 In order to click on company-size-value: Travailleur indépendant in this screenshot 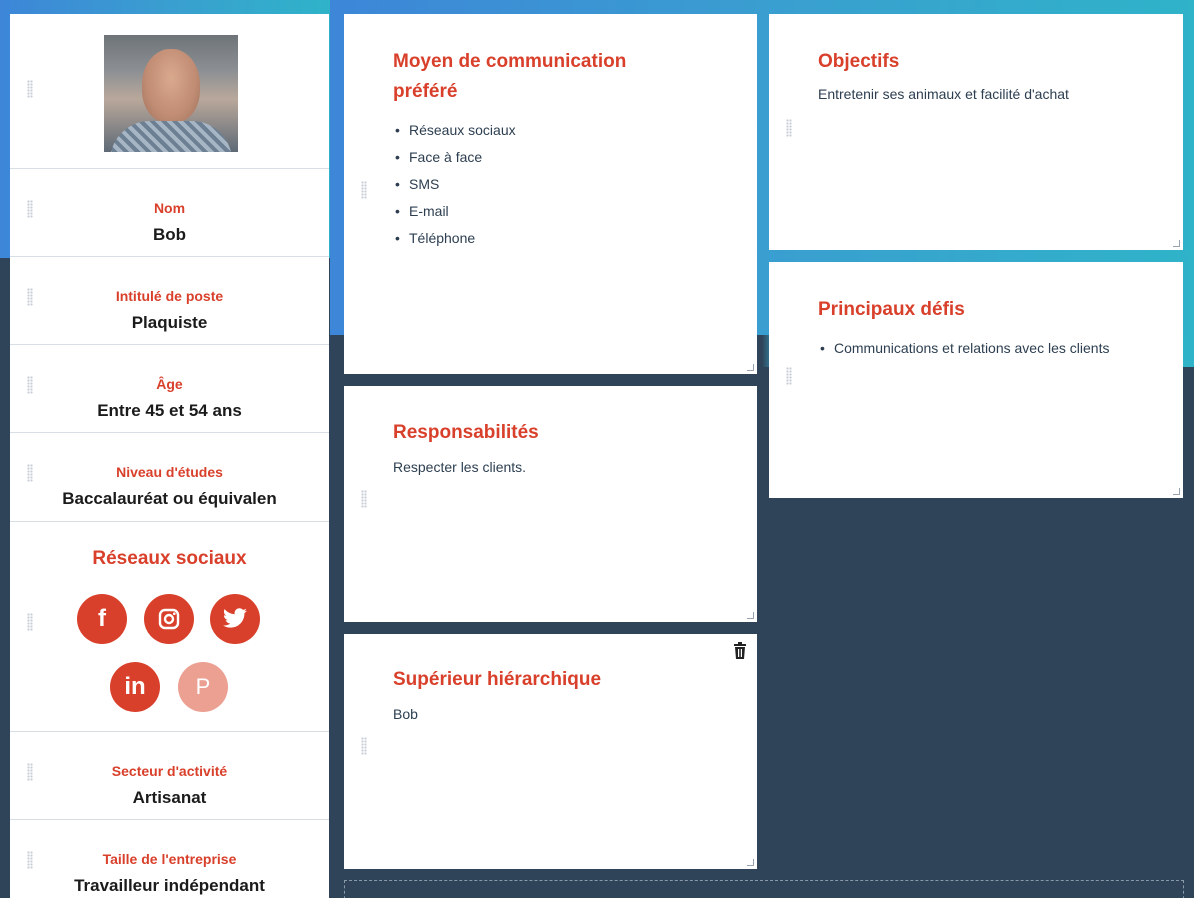, I will do `click(169, 885)`.